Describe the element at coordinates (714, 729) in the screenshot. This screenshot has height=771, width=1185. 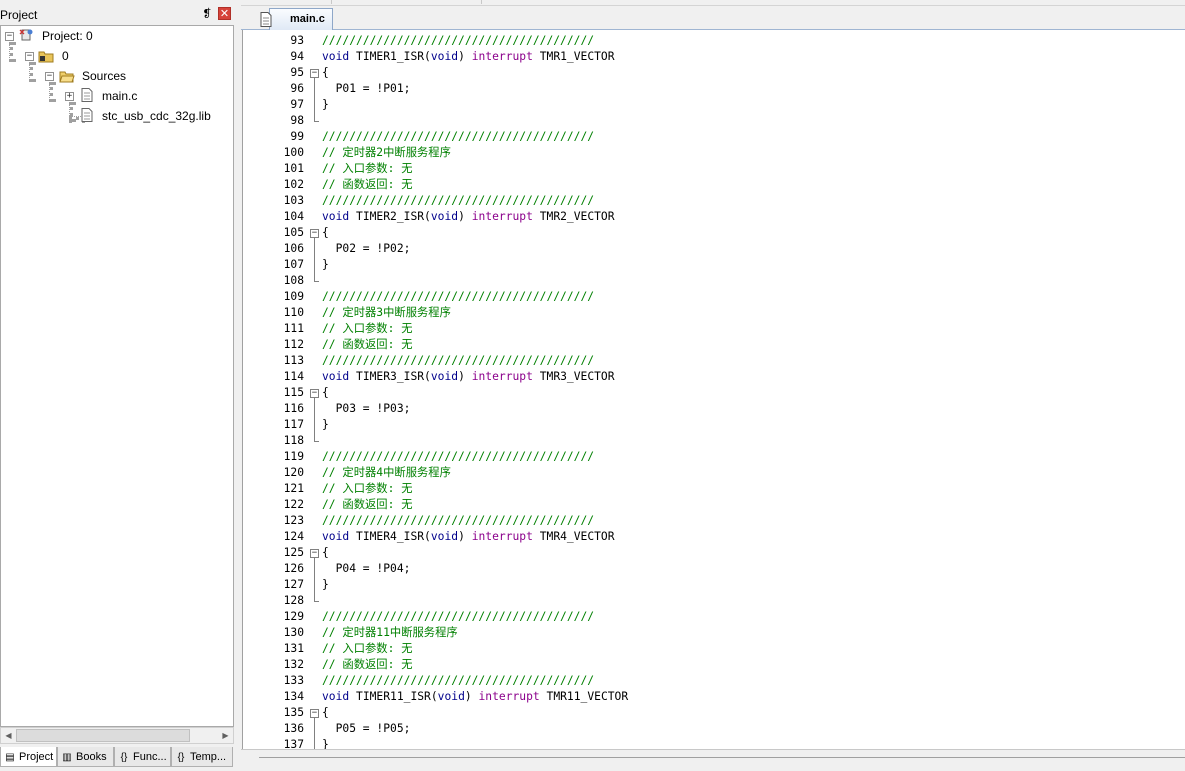
I see `code-line: 136 P05 = !P05;` at that location.